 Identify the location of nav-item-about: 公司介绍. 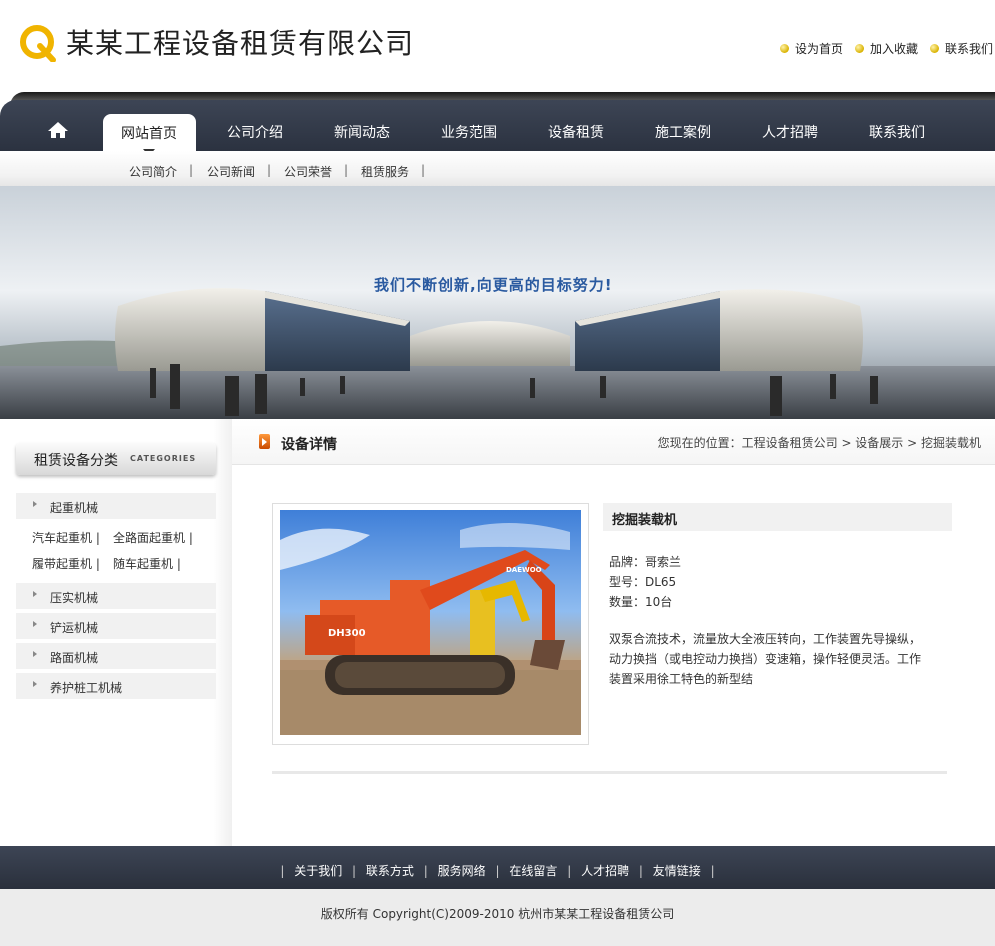
(255, 132).